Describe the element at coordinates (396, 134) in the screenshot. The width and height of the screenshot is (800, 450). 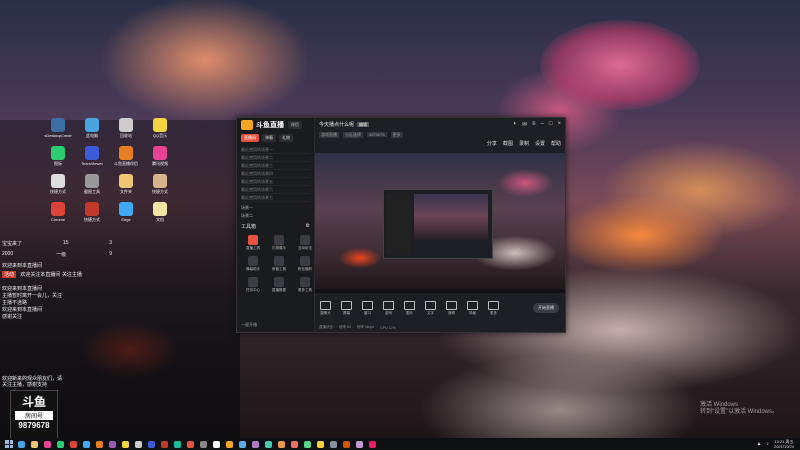
I see `sub-chip: 更多` at that location.